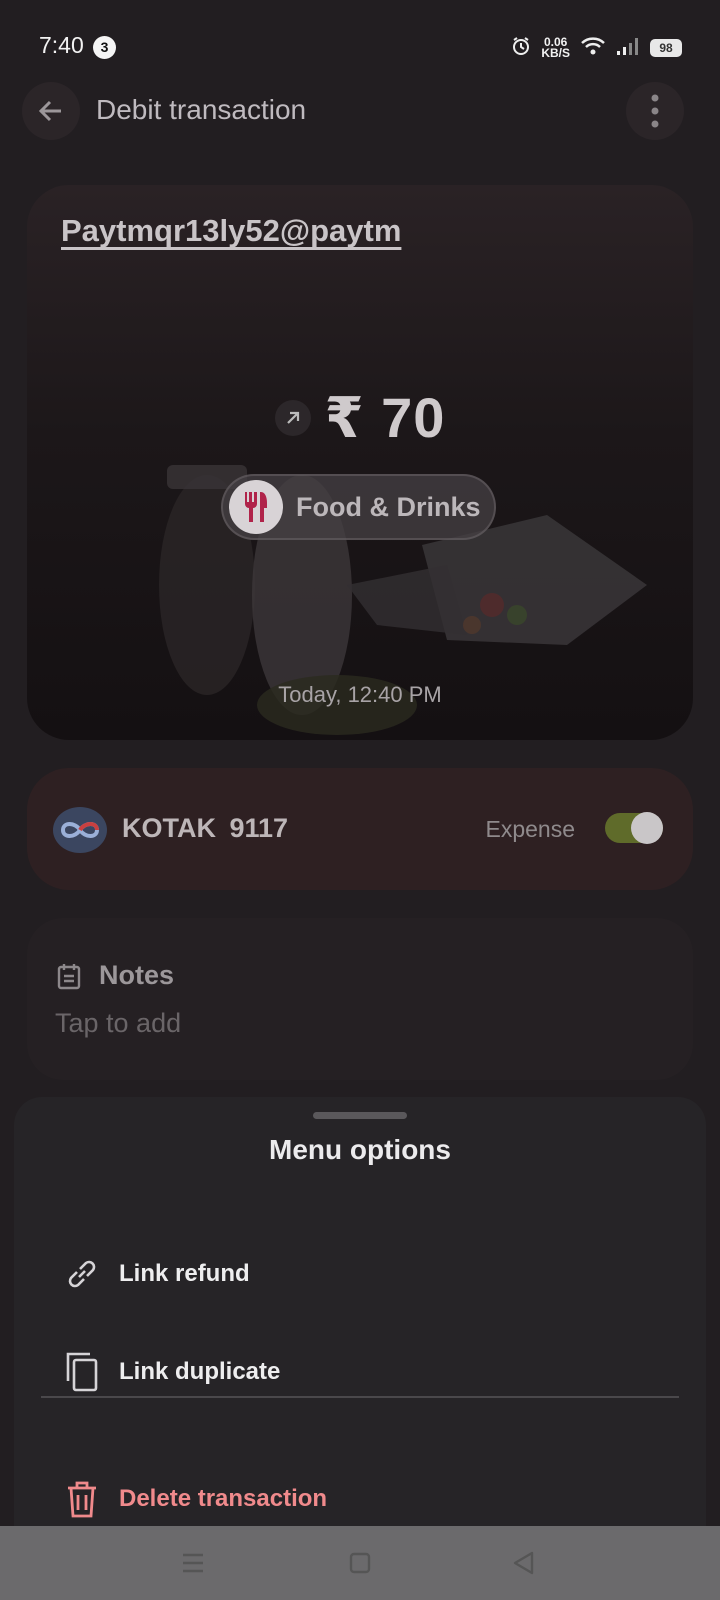 Image resolution: width=720 pixels, height=1600 pixels. I want to click on notes-card: Notes Tap to add, so click(360, 999).